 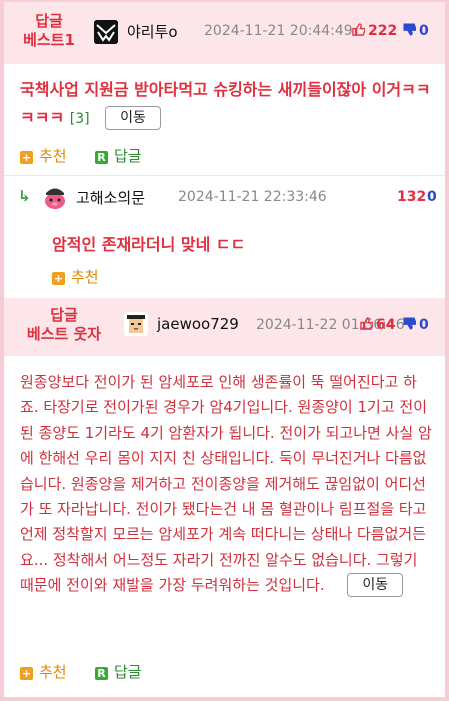 I want to click on best2-upvote: 64, so click(x=377, y=325).